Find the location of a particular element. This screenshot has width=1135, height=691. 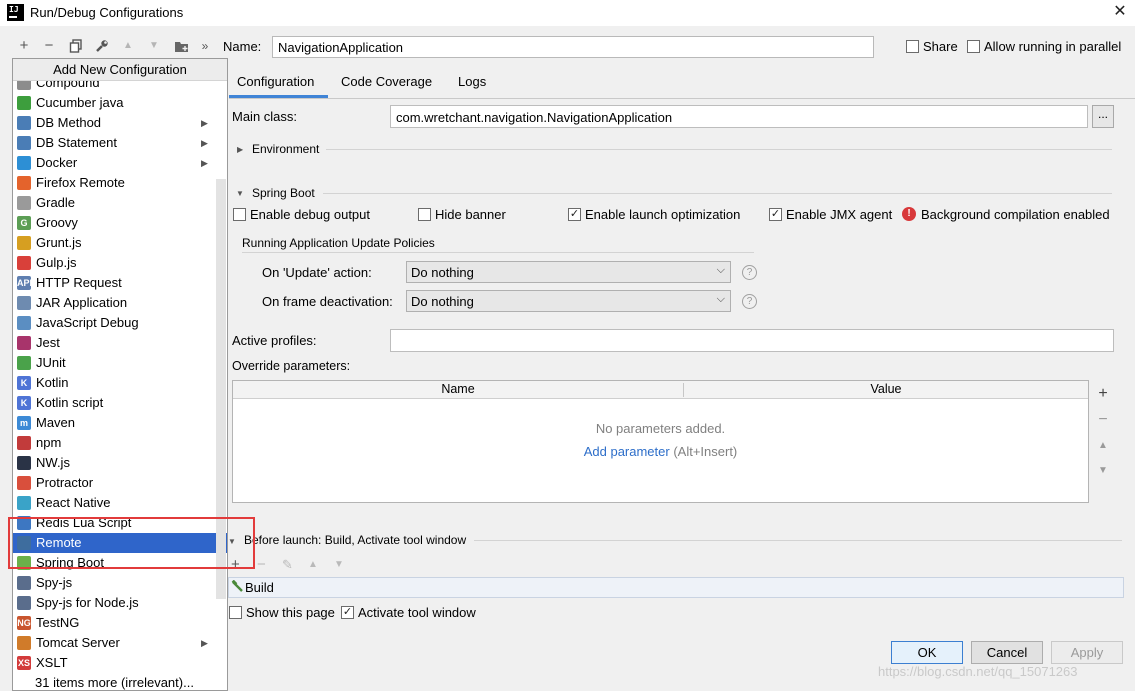

list-item: JUnit is located at coordinates (120, 363).